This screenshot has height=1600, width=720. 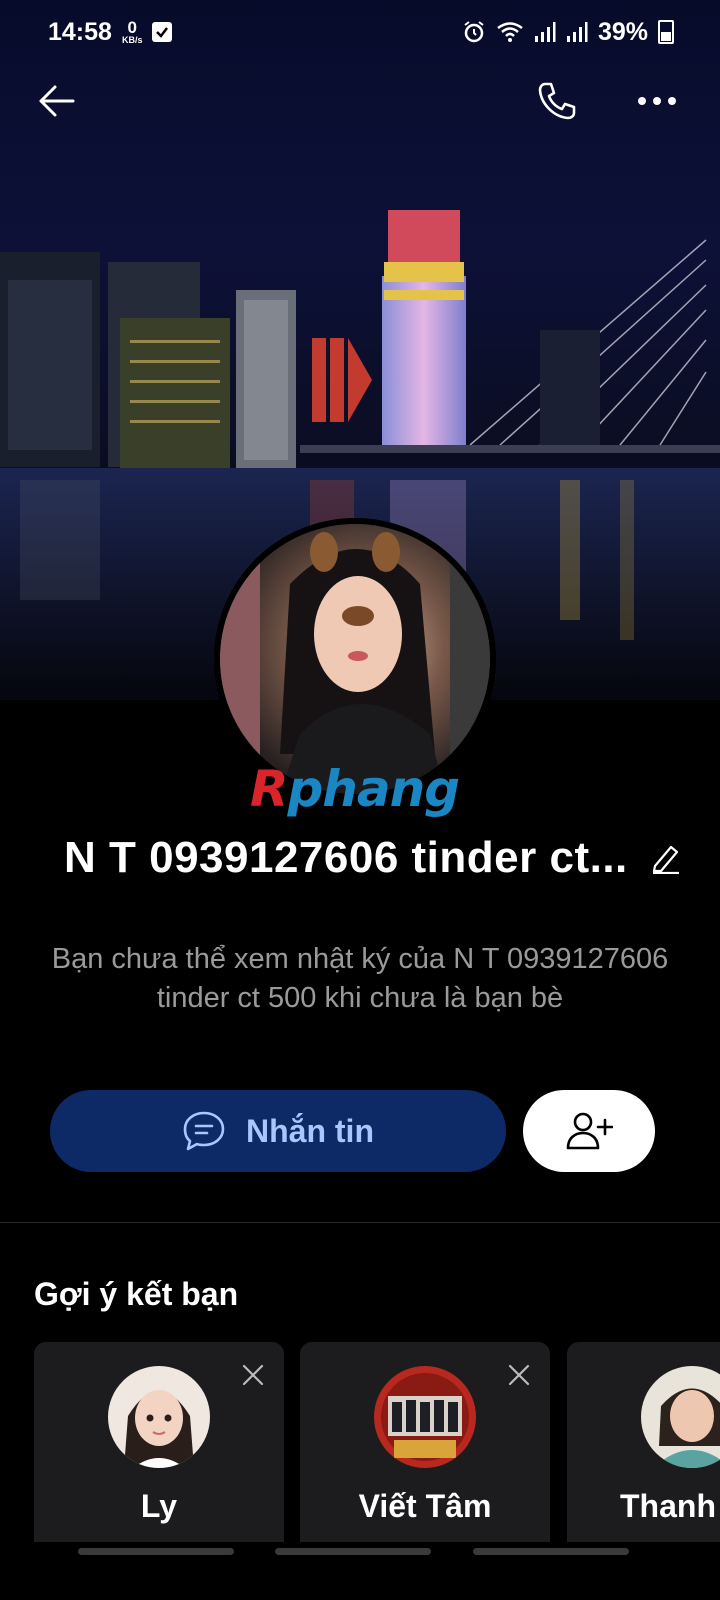 I want to click on signal-icon, so click(x=545, y=32).